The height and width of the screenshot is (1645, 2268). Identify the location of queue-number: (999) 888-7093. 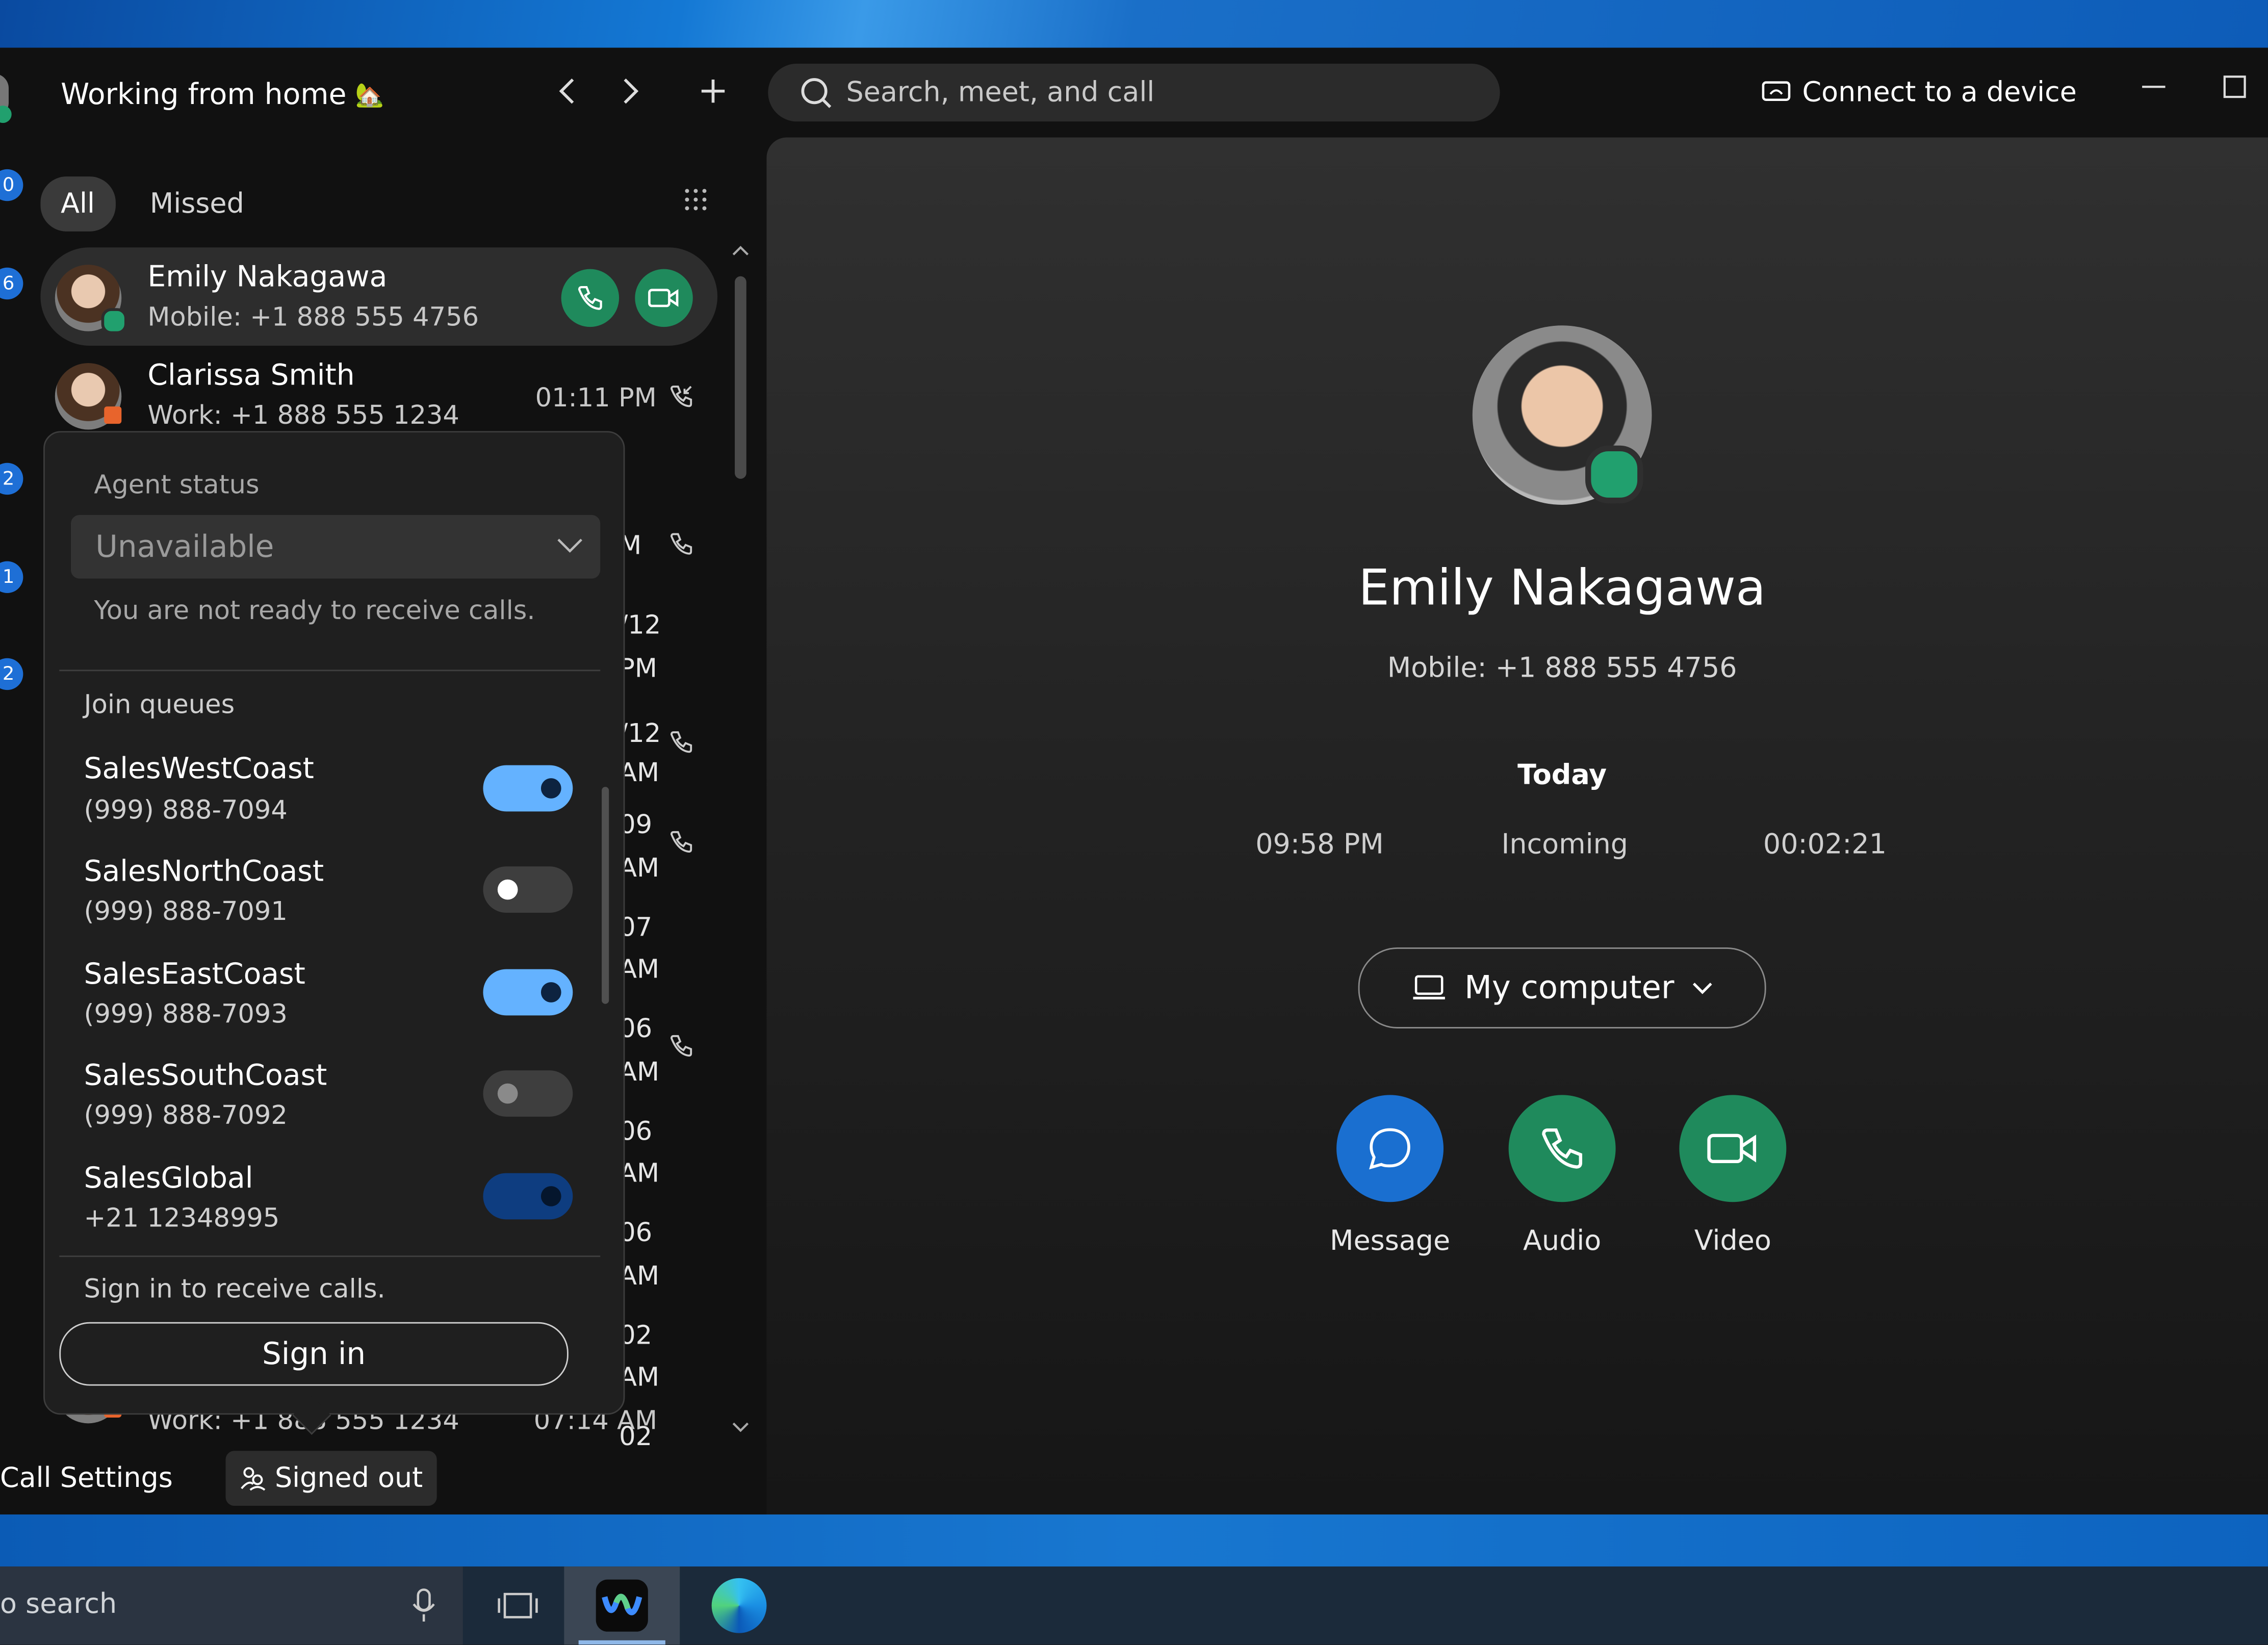
(186, 1014).